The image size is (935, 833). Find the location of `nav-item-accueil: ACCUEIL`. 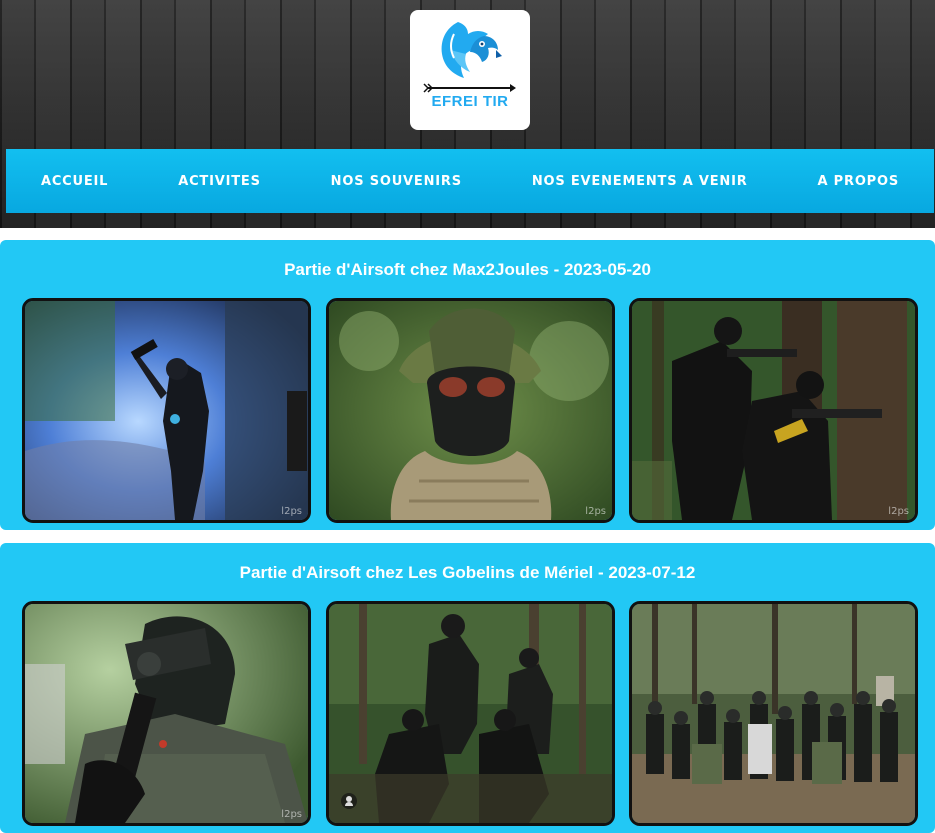

nav-item-accueil: ACCUEIL is located at coordinates (74, 181).